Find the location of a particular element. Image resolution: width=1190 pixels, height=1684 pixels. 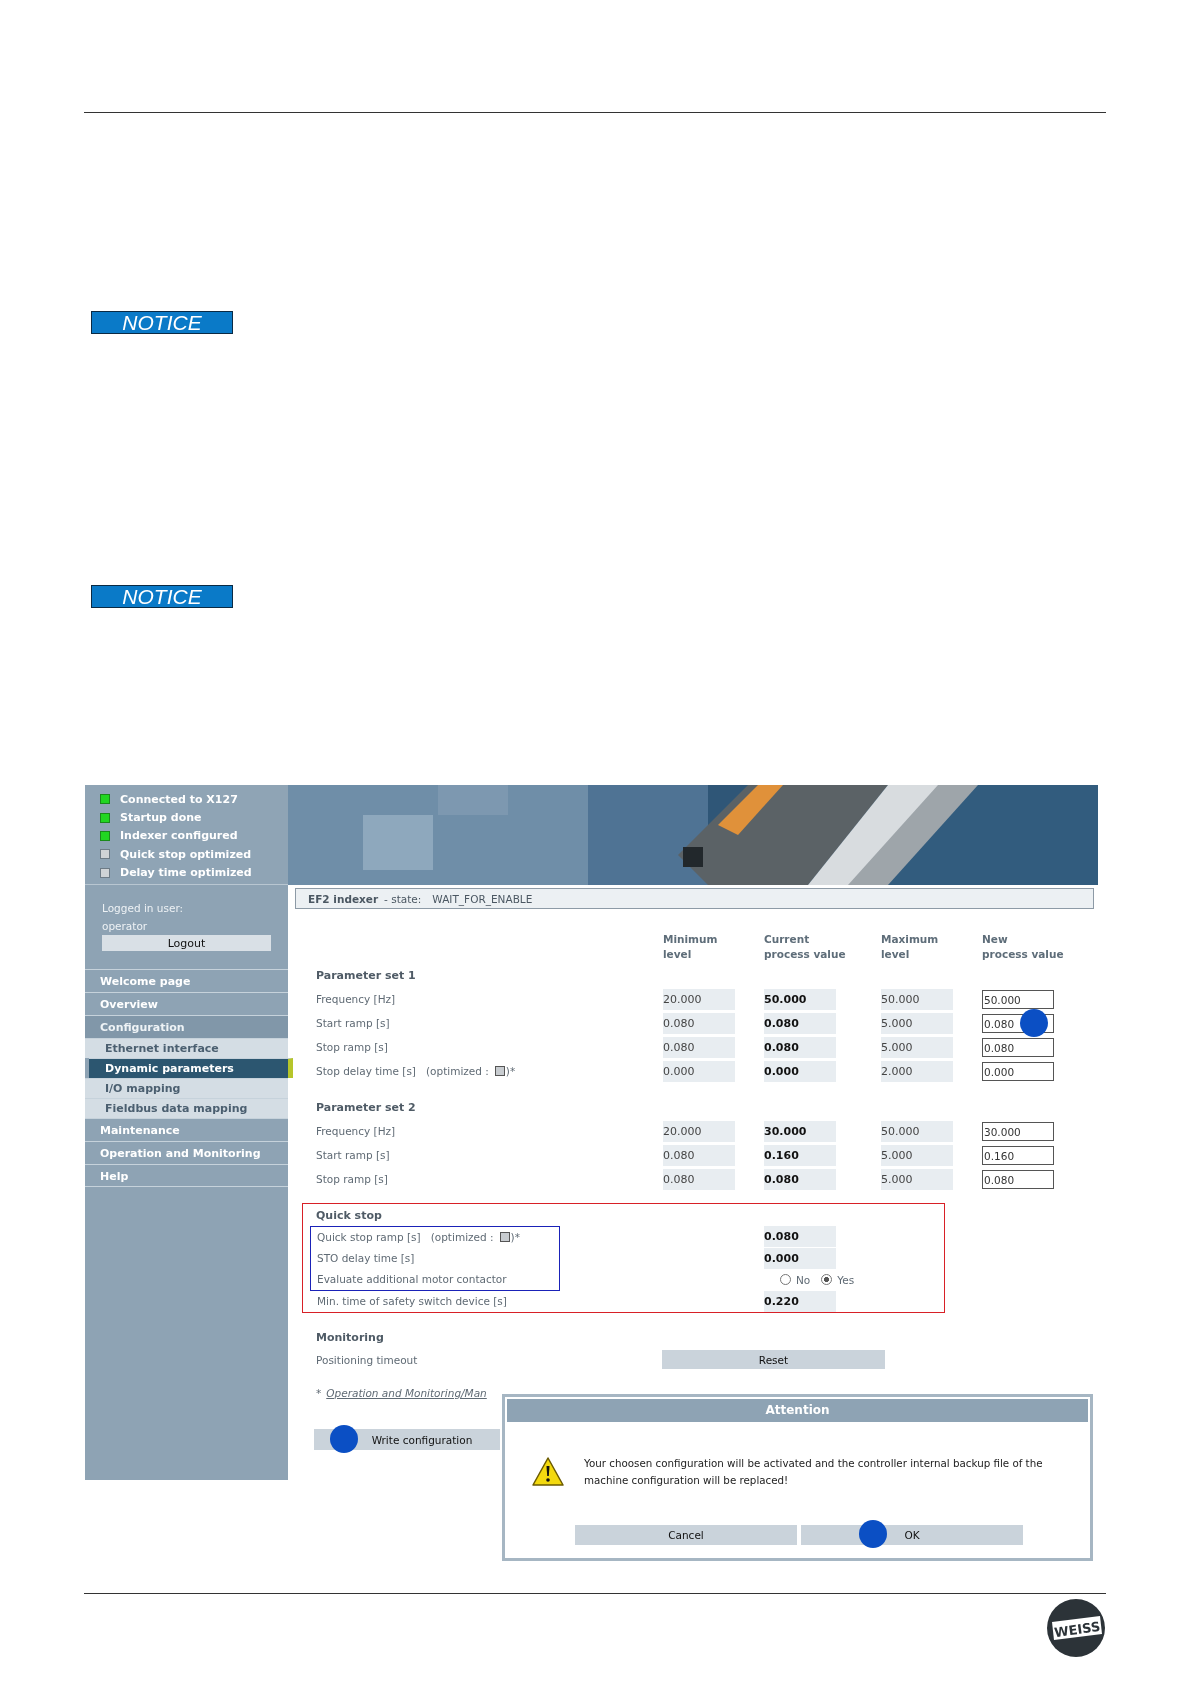

parameter-label: Stop delay time [s] is located at coordinates (366, 1071).